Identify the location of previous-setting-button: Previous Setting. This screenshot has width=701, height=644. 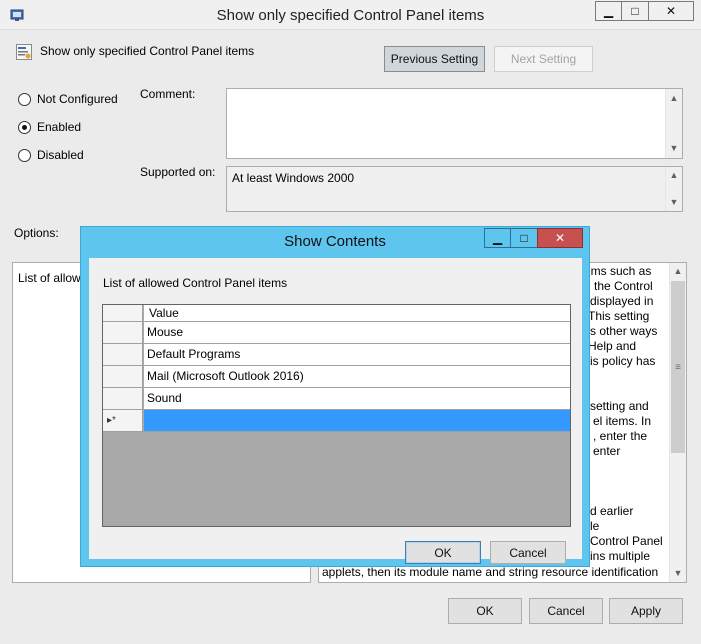
(434, 59).